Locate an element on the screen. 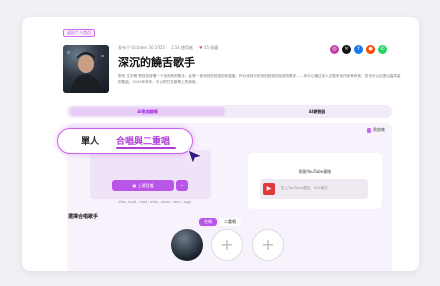  upload-button: ▣ 上傳音檔 is located at coordinates (143, 185).